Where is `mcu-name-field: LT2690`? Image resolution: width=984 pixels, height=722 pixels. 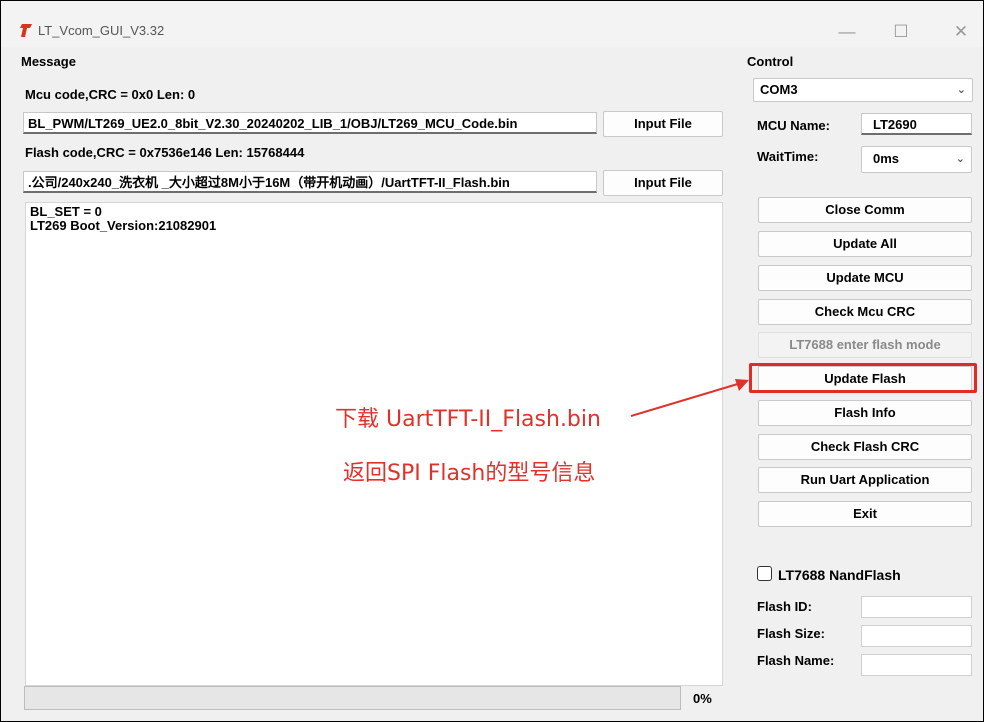
mcu-name-field: LT2690 is located at coordinates (916, 124).